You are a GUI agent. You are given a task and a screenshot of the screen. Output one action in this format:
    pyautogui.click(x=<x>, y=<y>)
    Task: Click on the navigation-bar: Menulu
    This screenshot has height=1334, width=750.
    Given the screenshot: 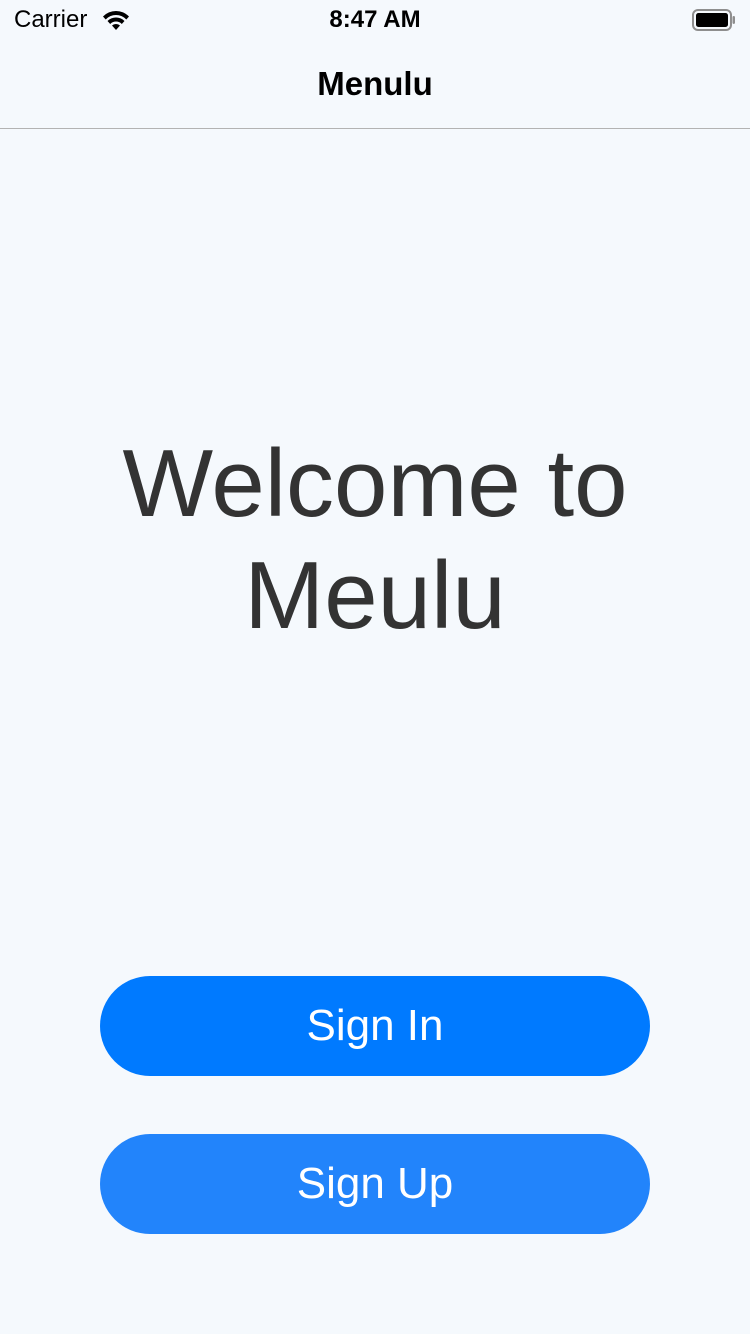 What is the action you would take?
    pyautogui.click(x=375, y=84)
    